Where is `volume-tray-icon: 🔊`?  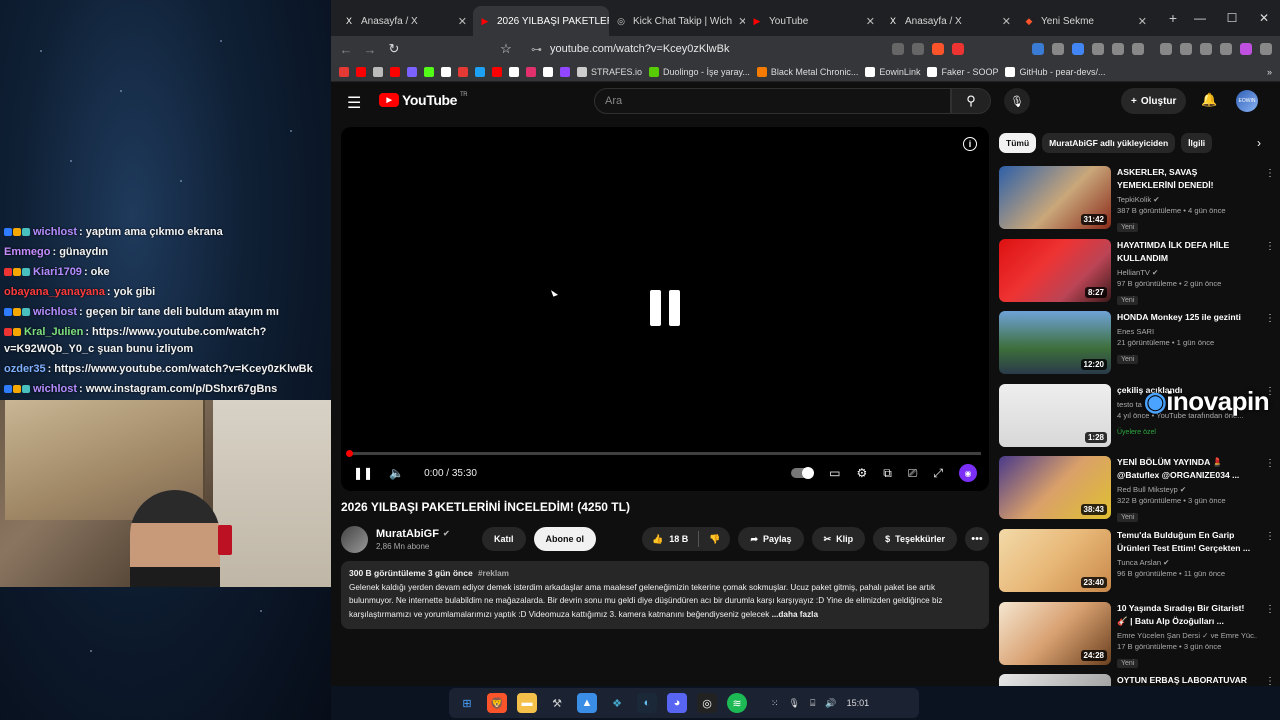 volume-tray-icon: 🔊 is located at coordinates (830, 703).